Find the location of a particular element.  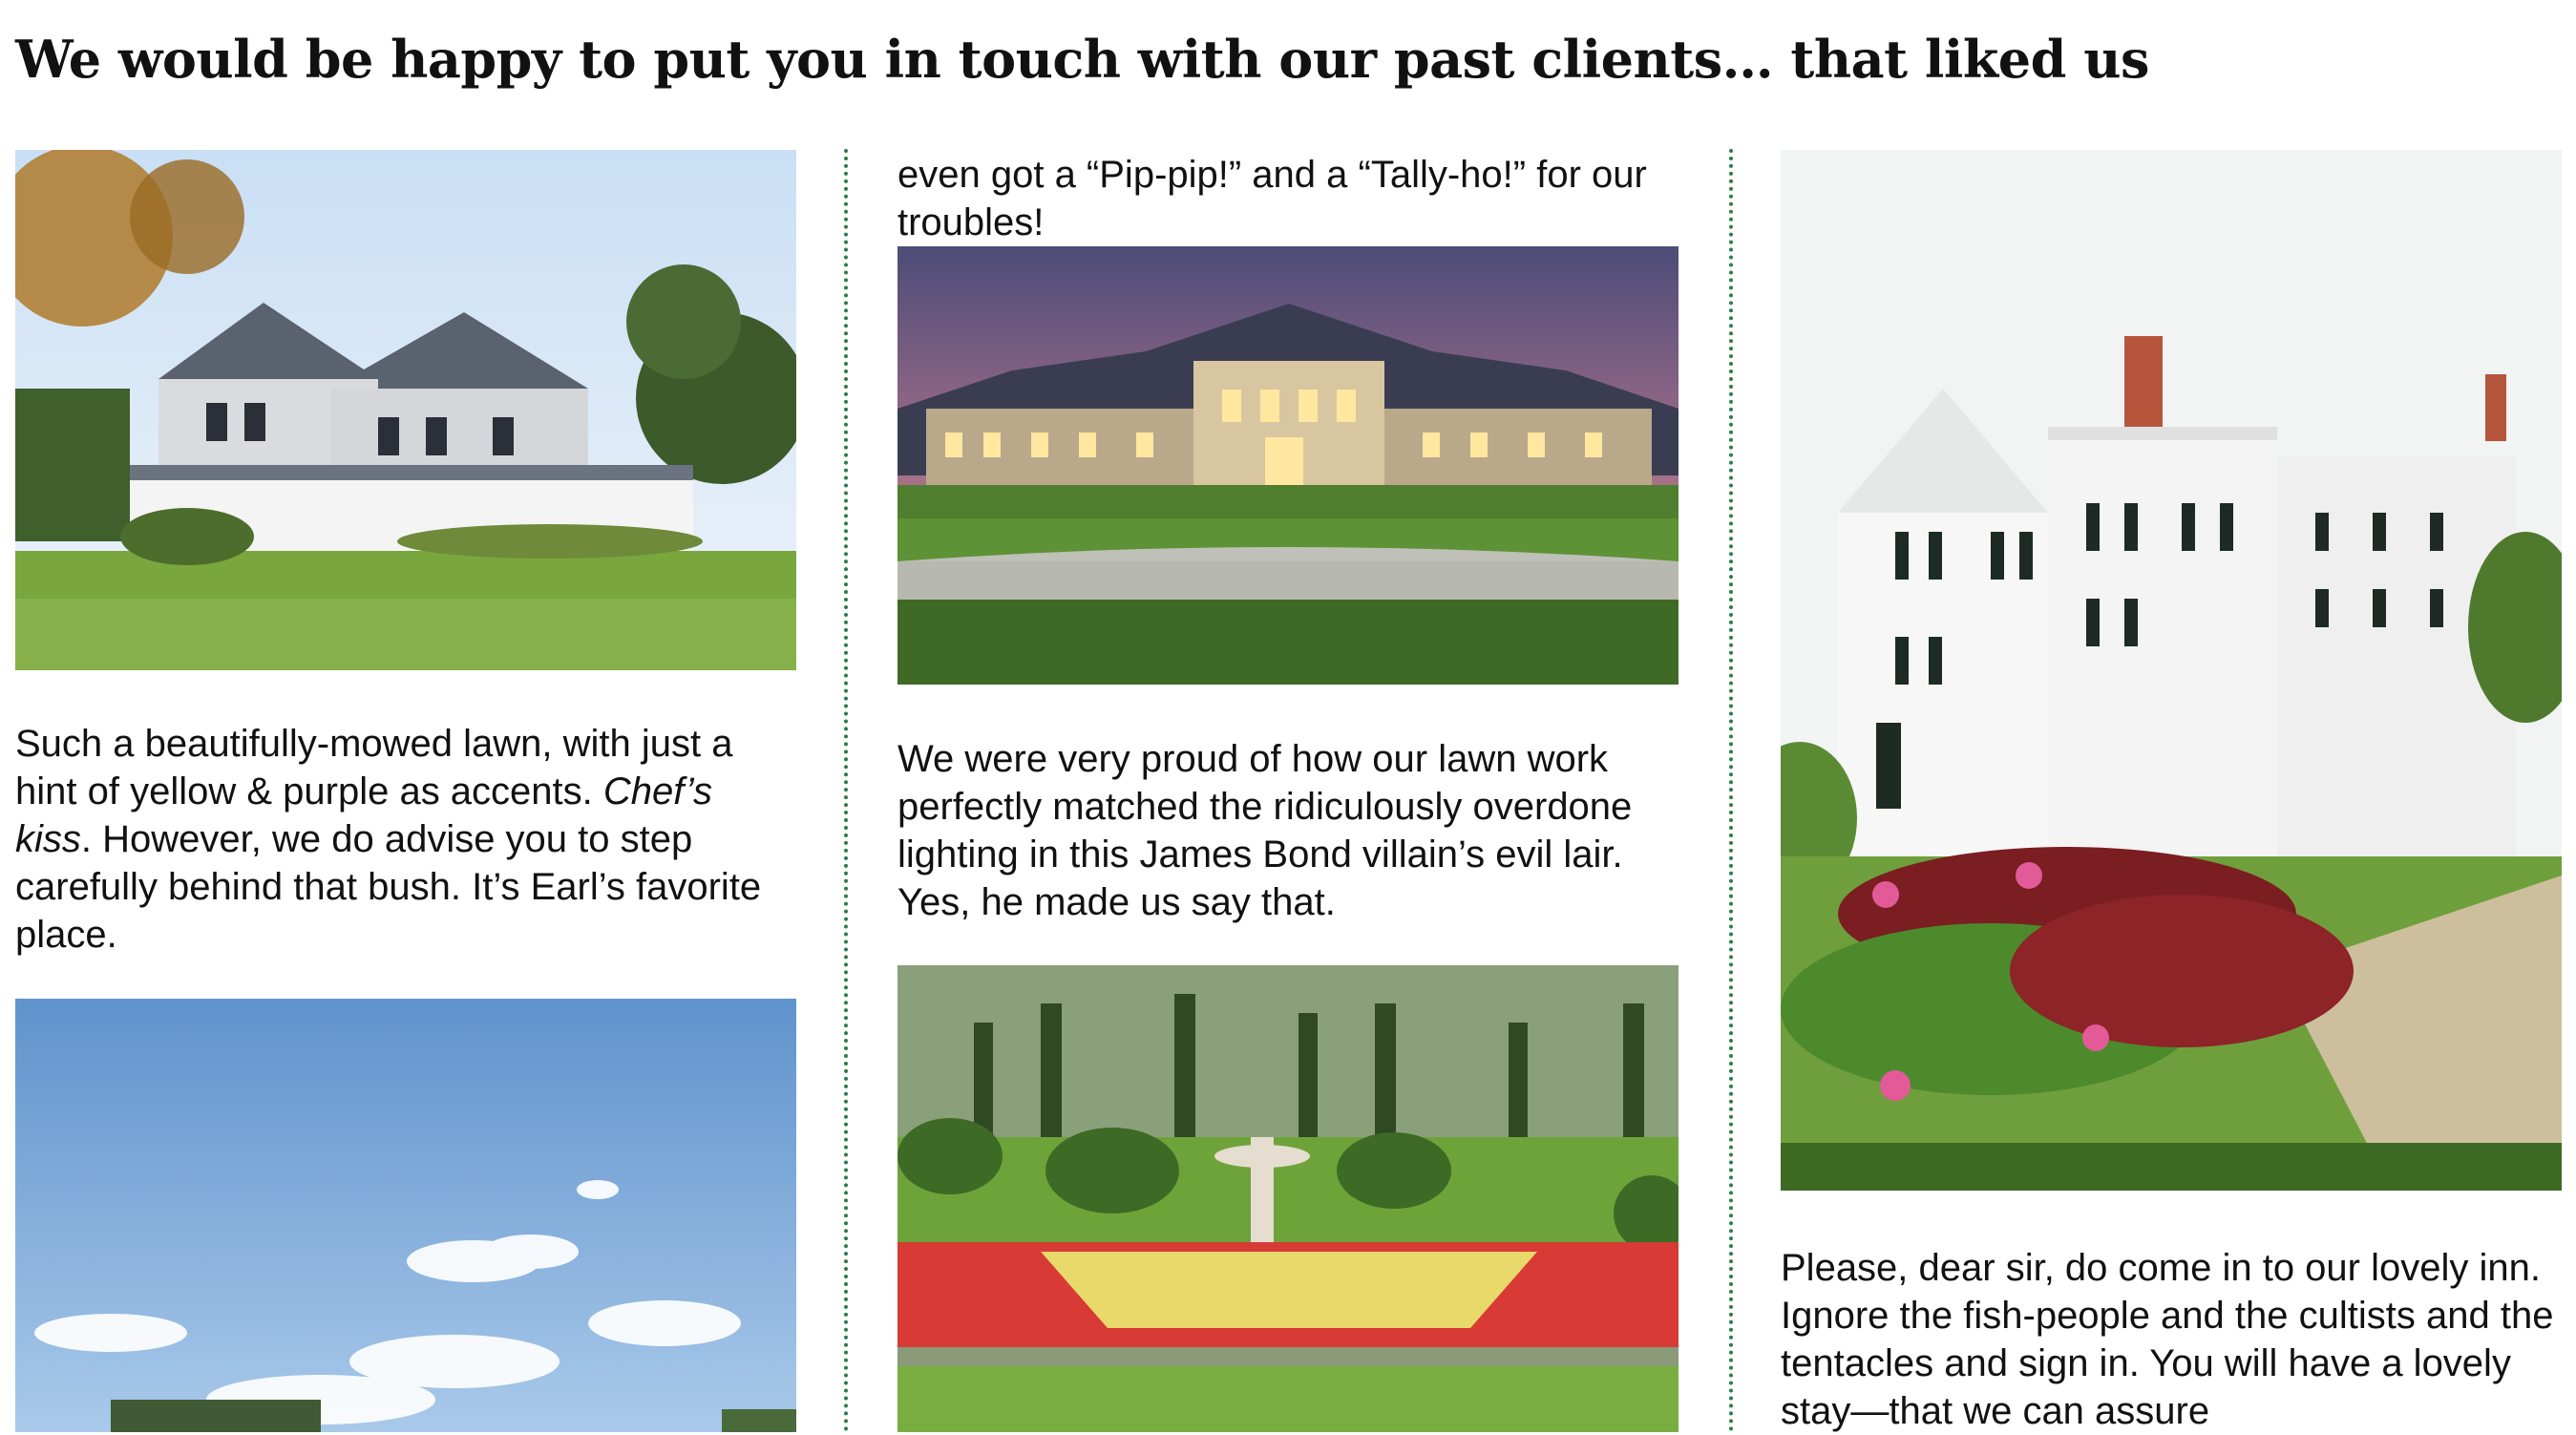

formal-garden-image is located at coordinates (1288, 1198).